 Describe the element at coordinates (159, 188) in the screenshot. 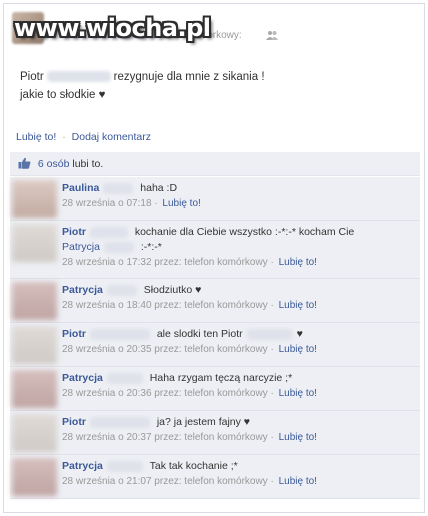

I see `comment-text: haha :D` at that location.